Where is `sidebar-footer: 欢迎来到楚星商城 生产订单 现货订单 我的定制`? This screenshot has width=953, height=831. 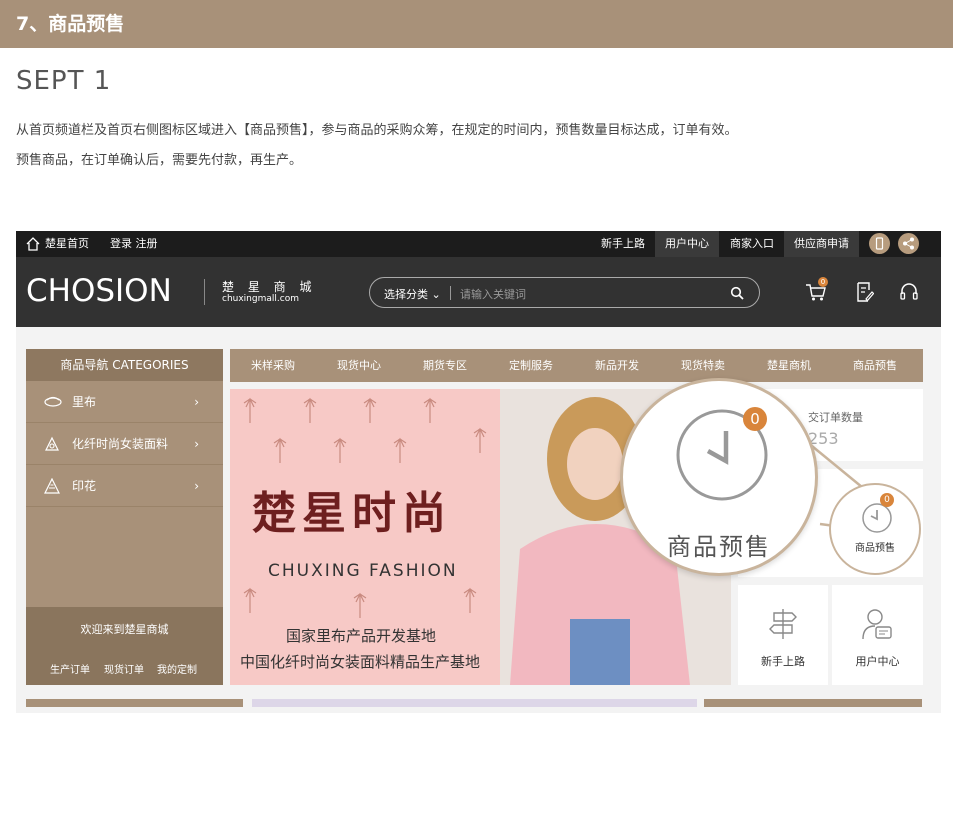
sidebar-footer: 欢迎来到楚星商城 生产订单 现货订单 我的定制 is located at coordinates (124, 646).